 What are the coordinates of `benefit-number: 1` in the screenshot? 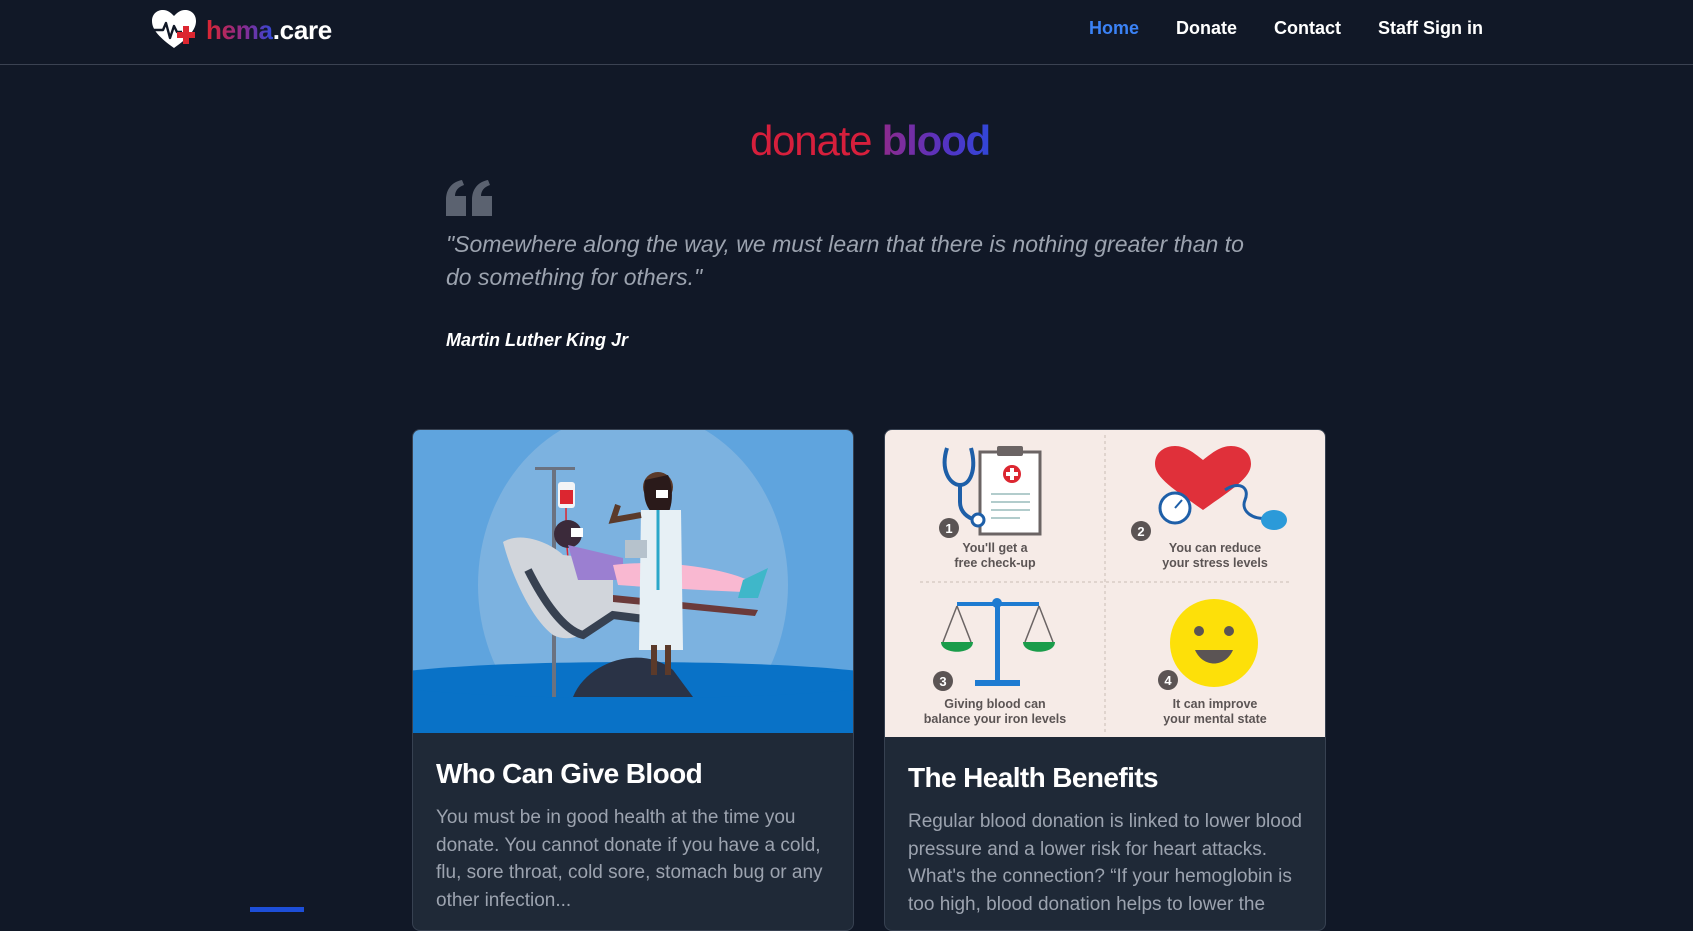 It's located at (948, 528).